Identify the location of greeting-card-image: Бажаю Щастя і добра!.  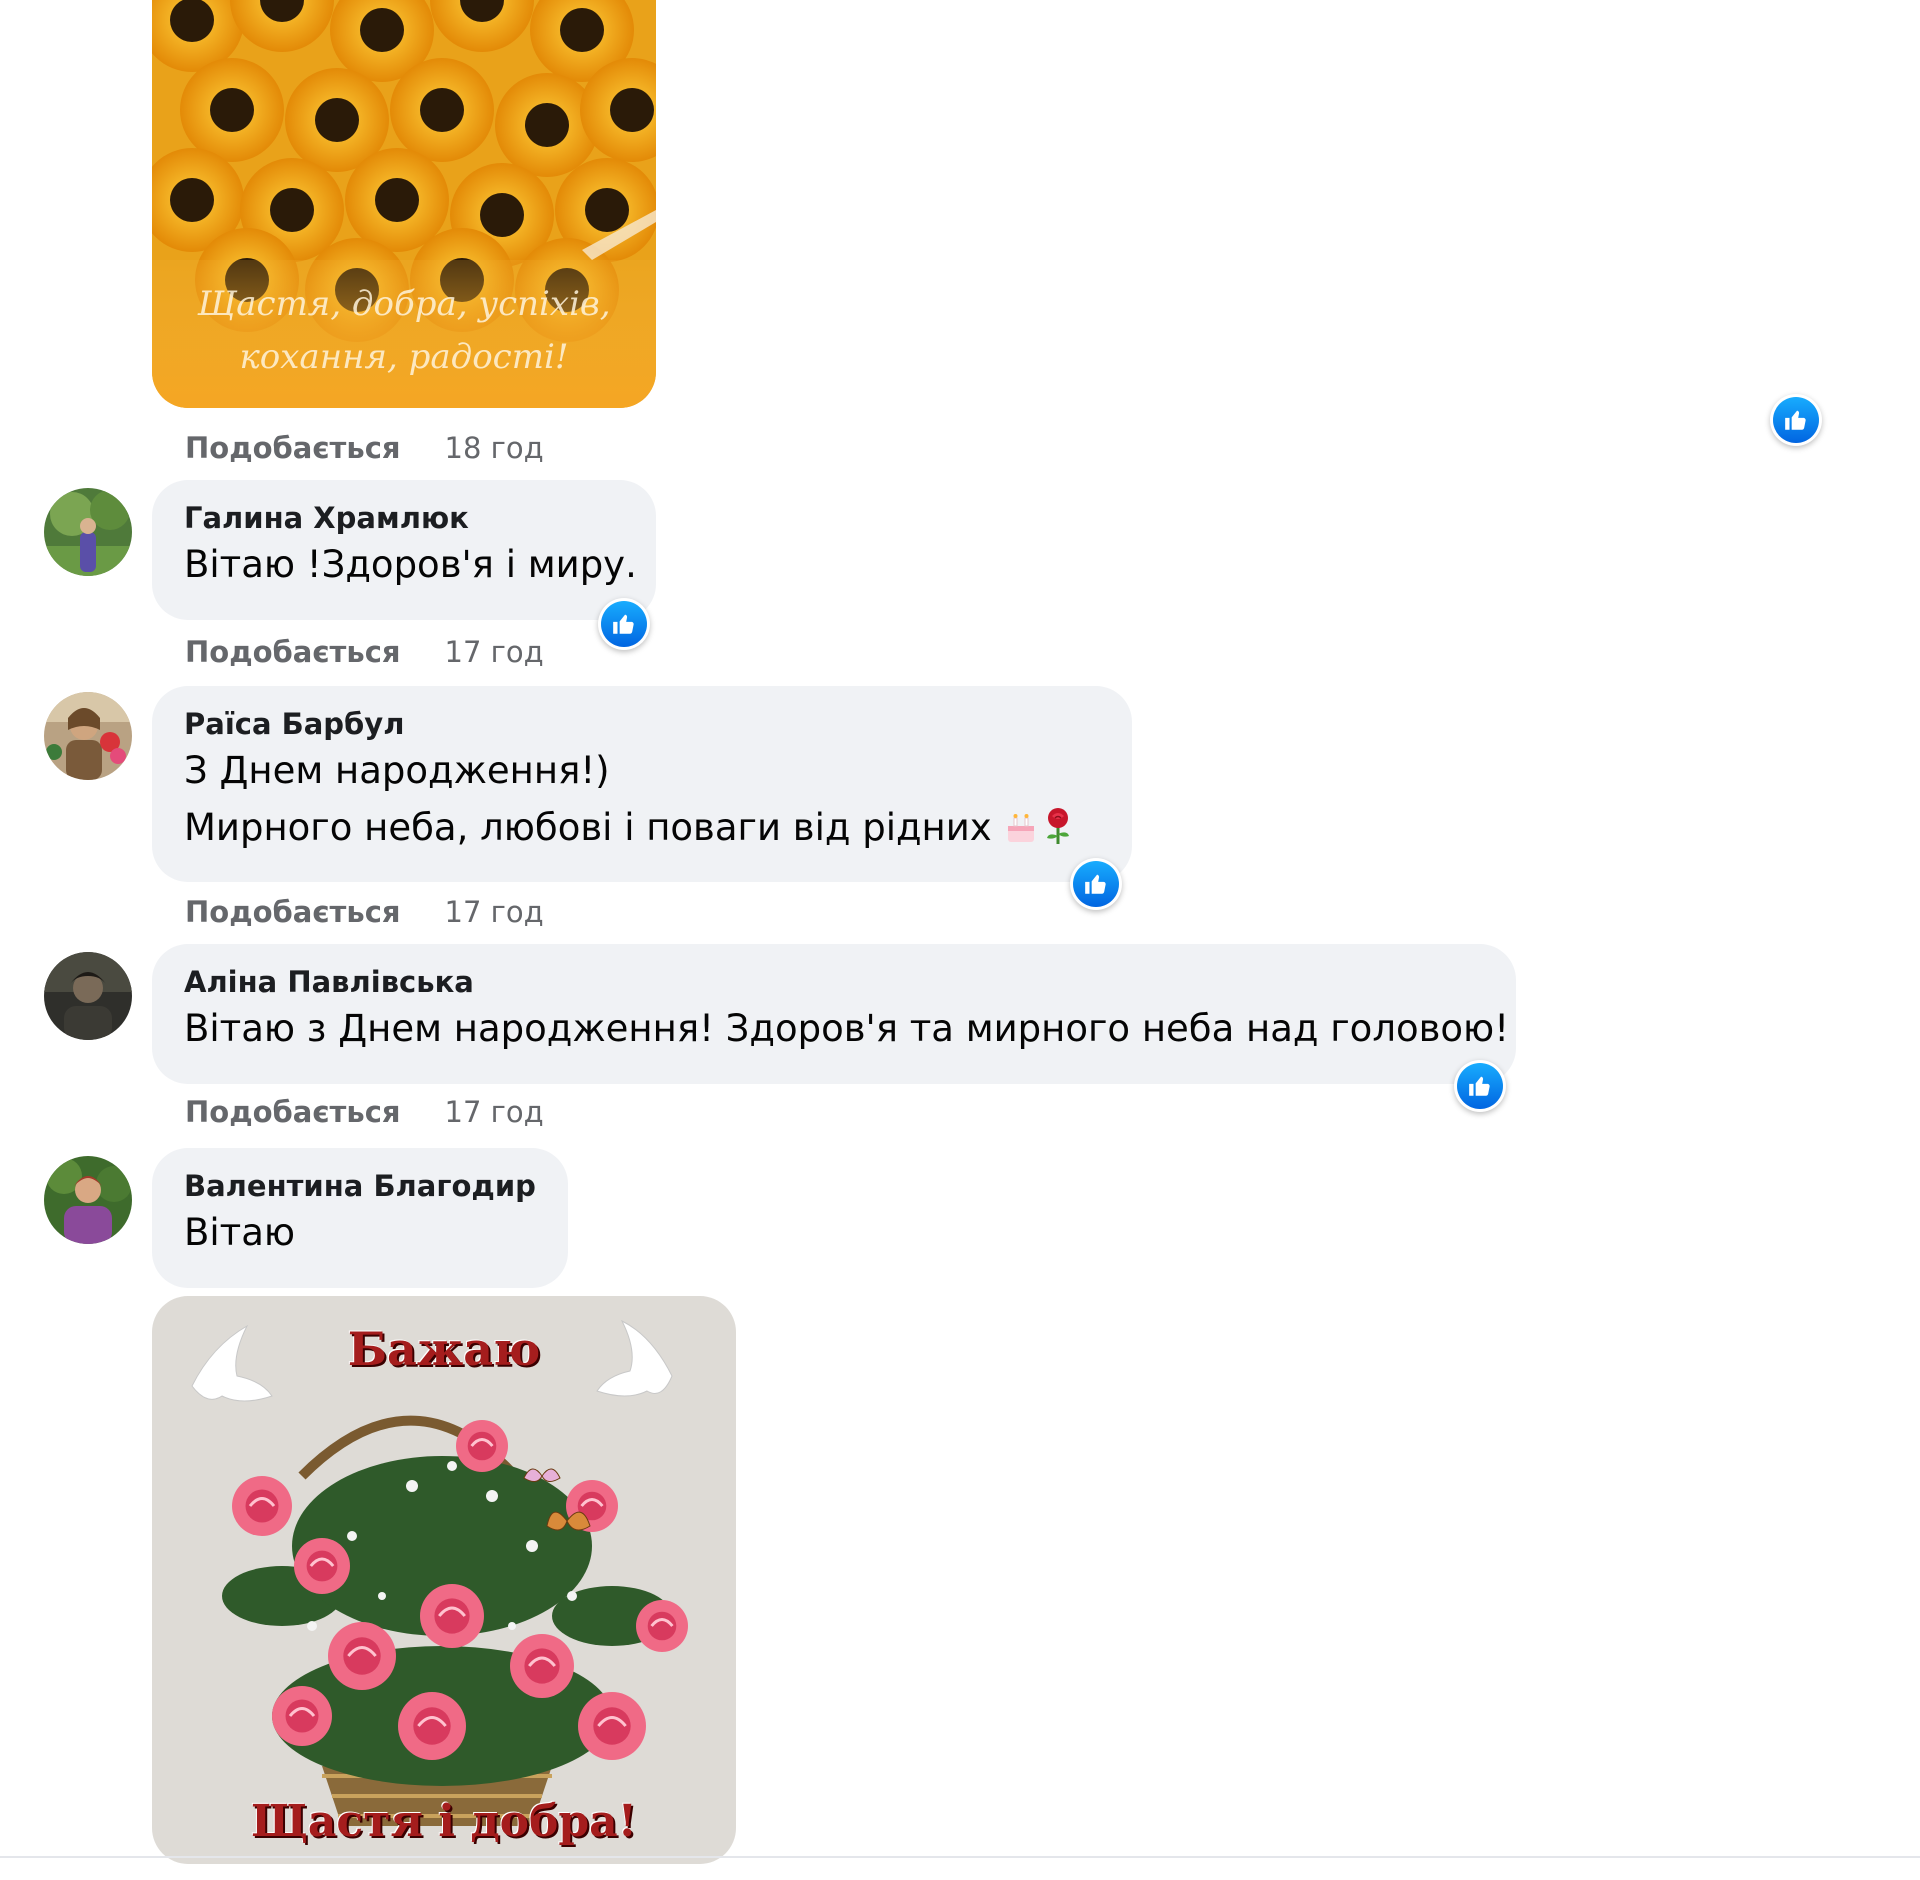
(444, 1580).